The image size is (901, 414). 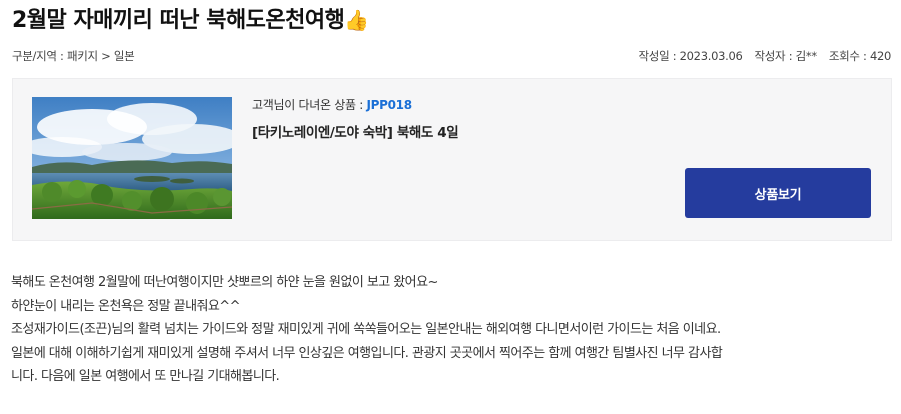 I want to click on post-date: 작성일 : 2023.03.06, so click(x=690, y=56).